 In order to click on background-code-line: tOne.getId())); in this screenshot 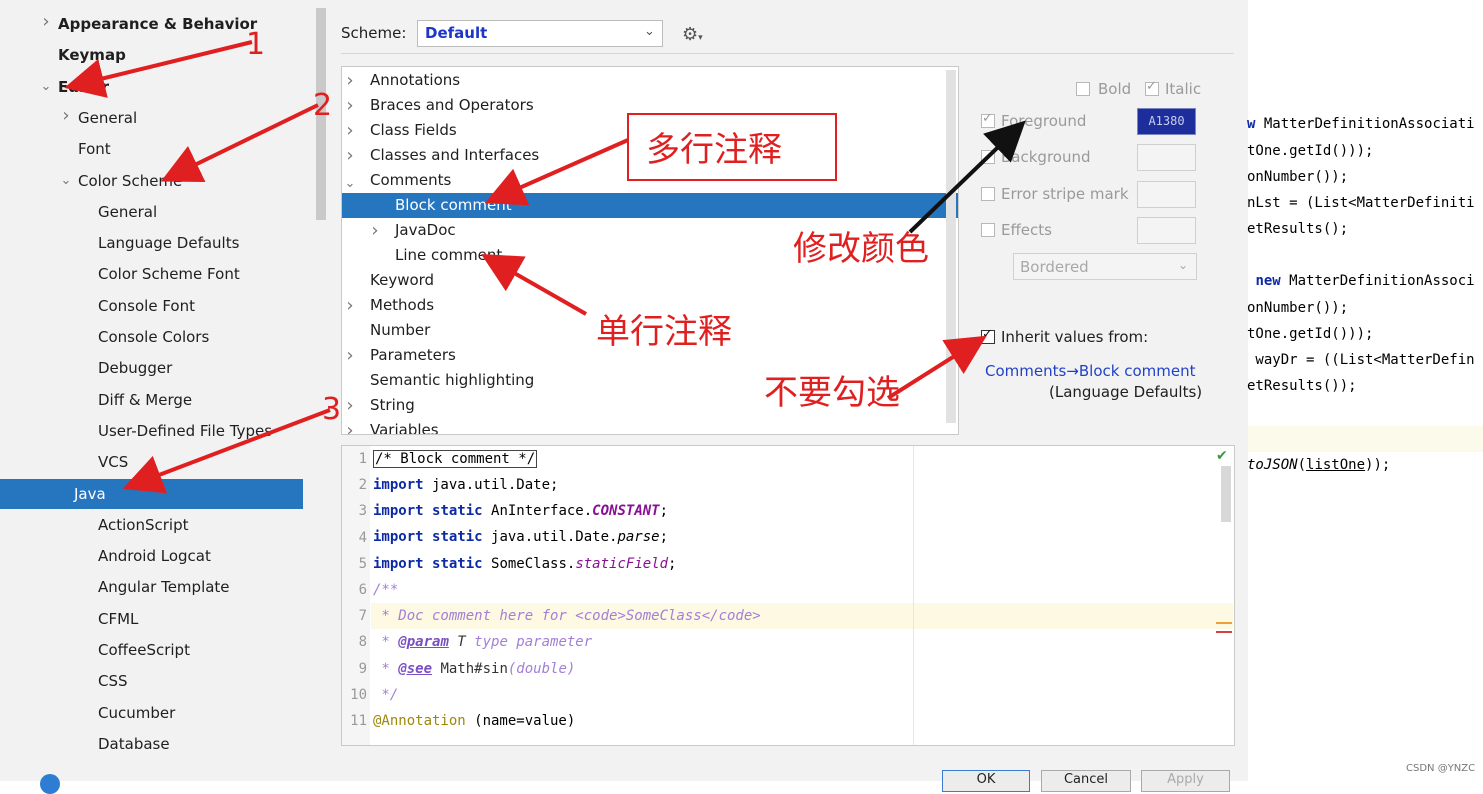, I will do `click(1310, 334)`.